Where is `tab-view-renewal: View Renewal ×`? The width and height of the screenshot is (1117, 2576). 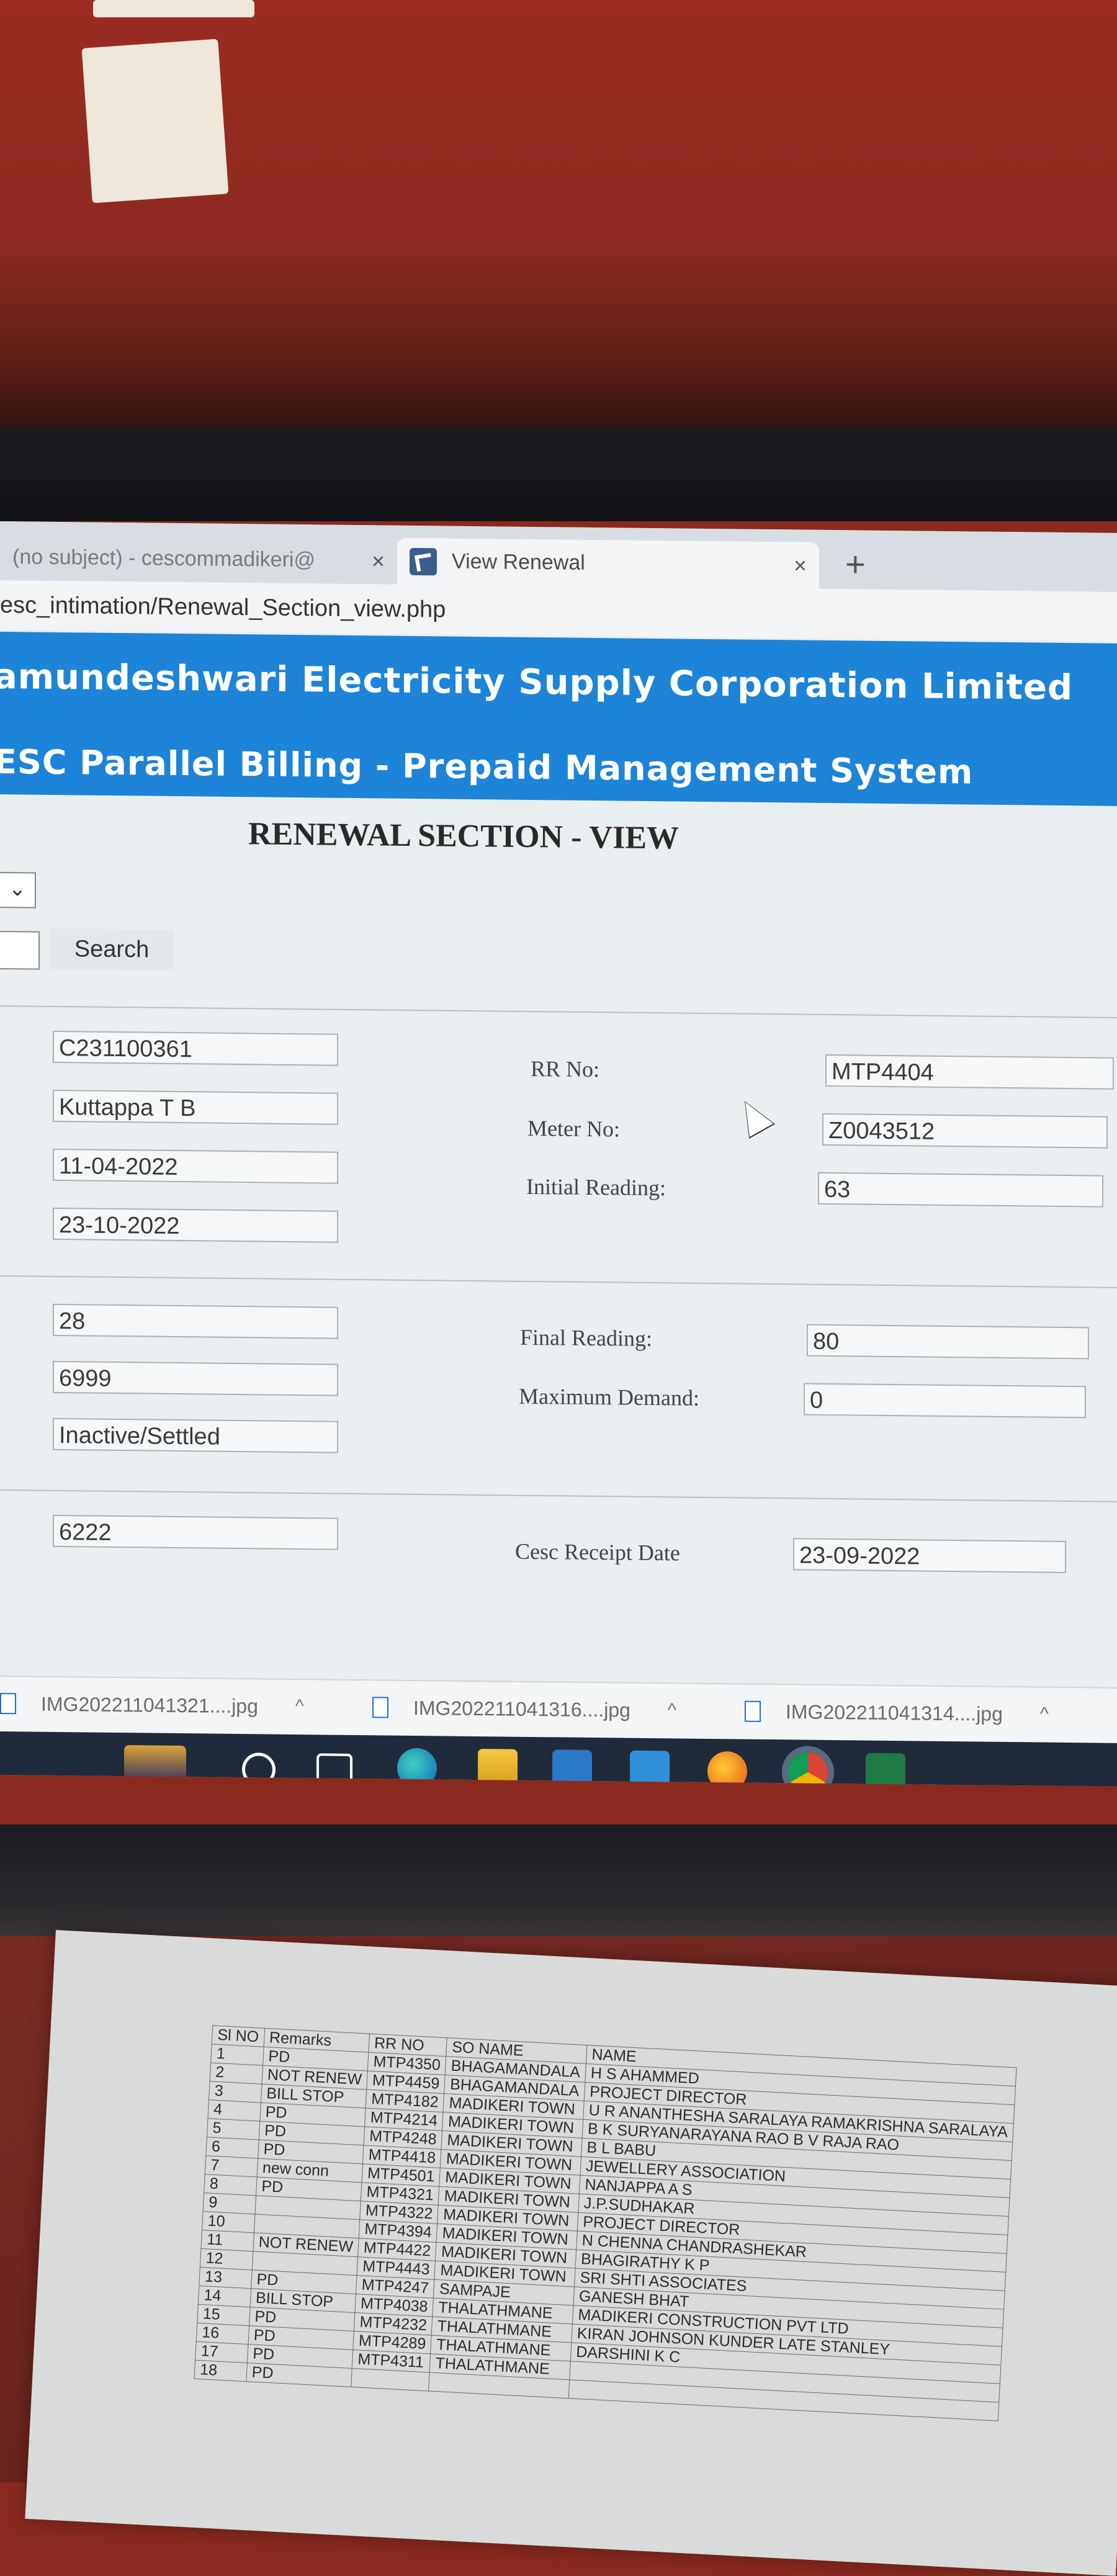 tab-view-renewal: View Renewal × is located at coordinates (608, 563).